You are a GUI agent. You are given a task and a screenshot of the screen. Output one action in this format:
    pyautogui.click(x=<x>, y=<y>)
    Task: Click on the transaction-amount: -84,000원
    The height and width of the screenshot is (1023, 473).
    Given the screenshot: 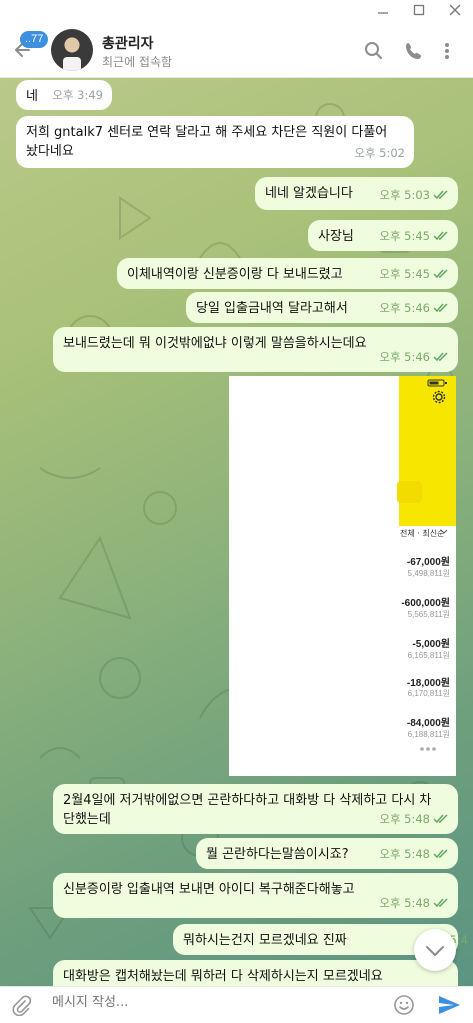 What is the action you would take?
    pyautogui.click(x=428, y=723)
    